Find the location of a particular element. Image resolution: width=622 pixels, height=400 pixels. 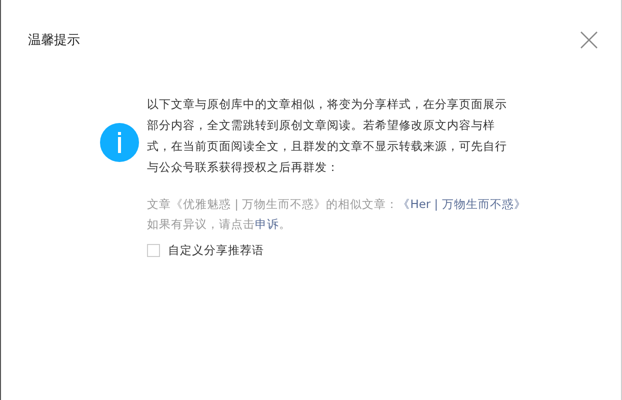

dialog-title: 温馨提示 is located at coordinates (54, 40).